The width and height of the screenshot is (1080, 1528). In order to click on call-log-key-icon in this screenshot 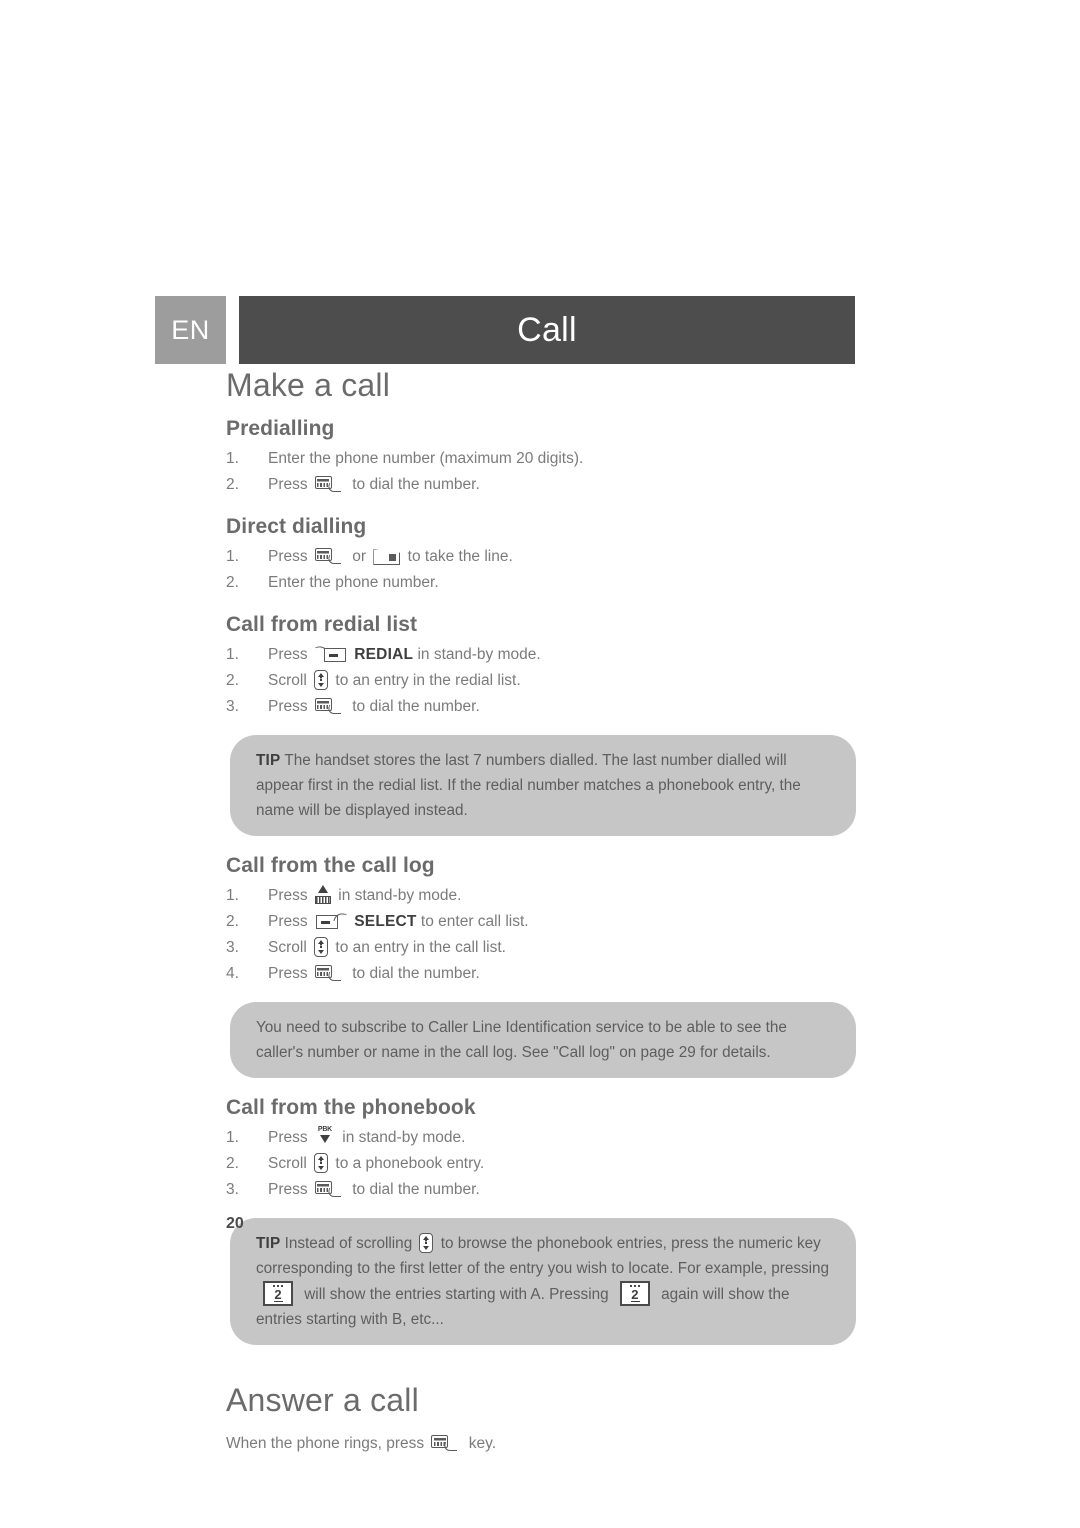, I will do `click(322, 895)`.